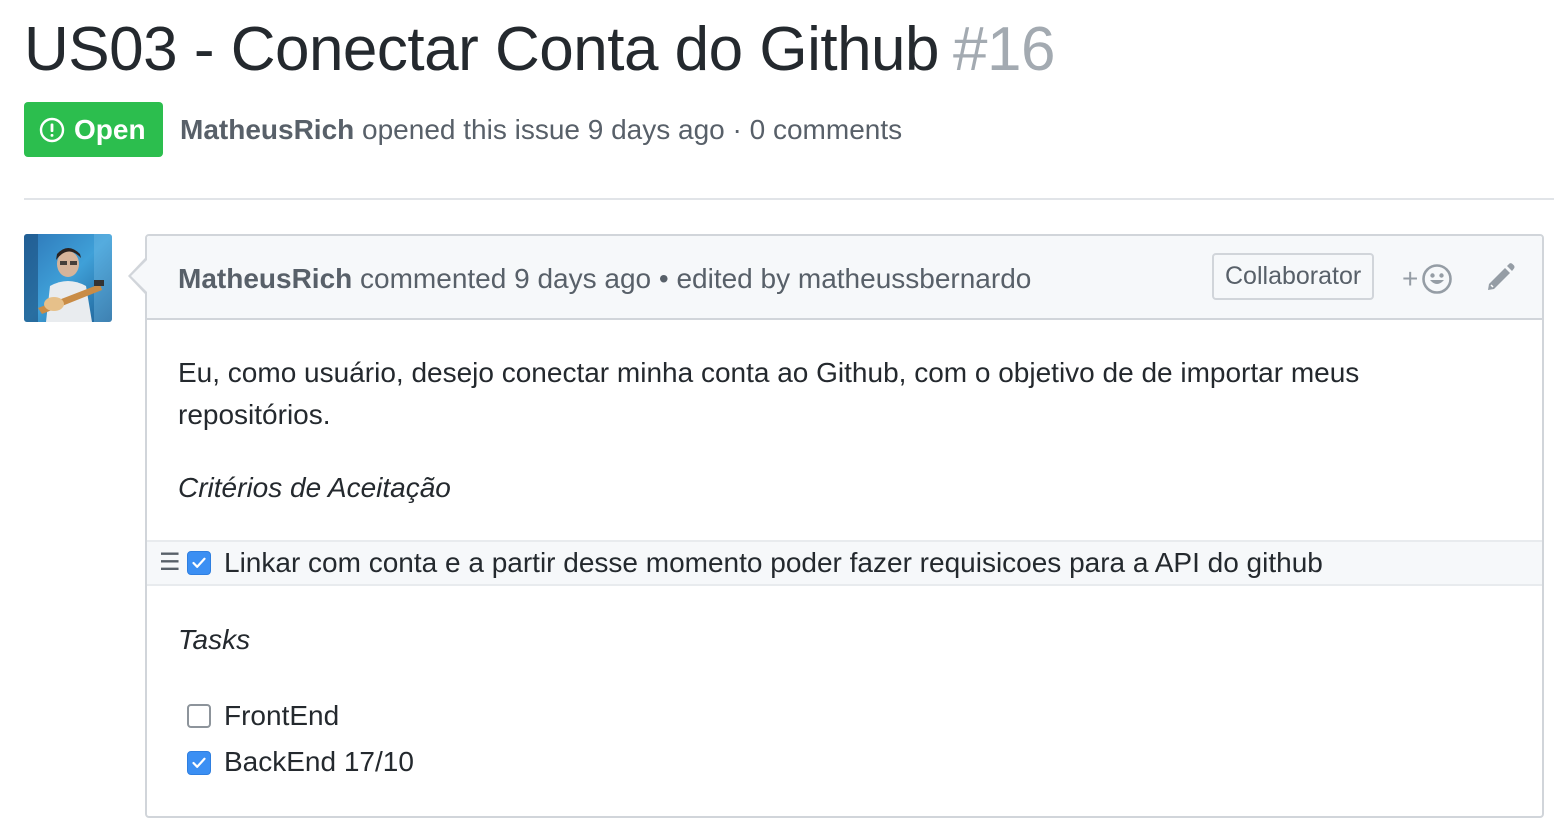 The image size is (1554, 826). I want to click on task-checkbox-criteria, so click(199, 563).